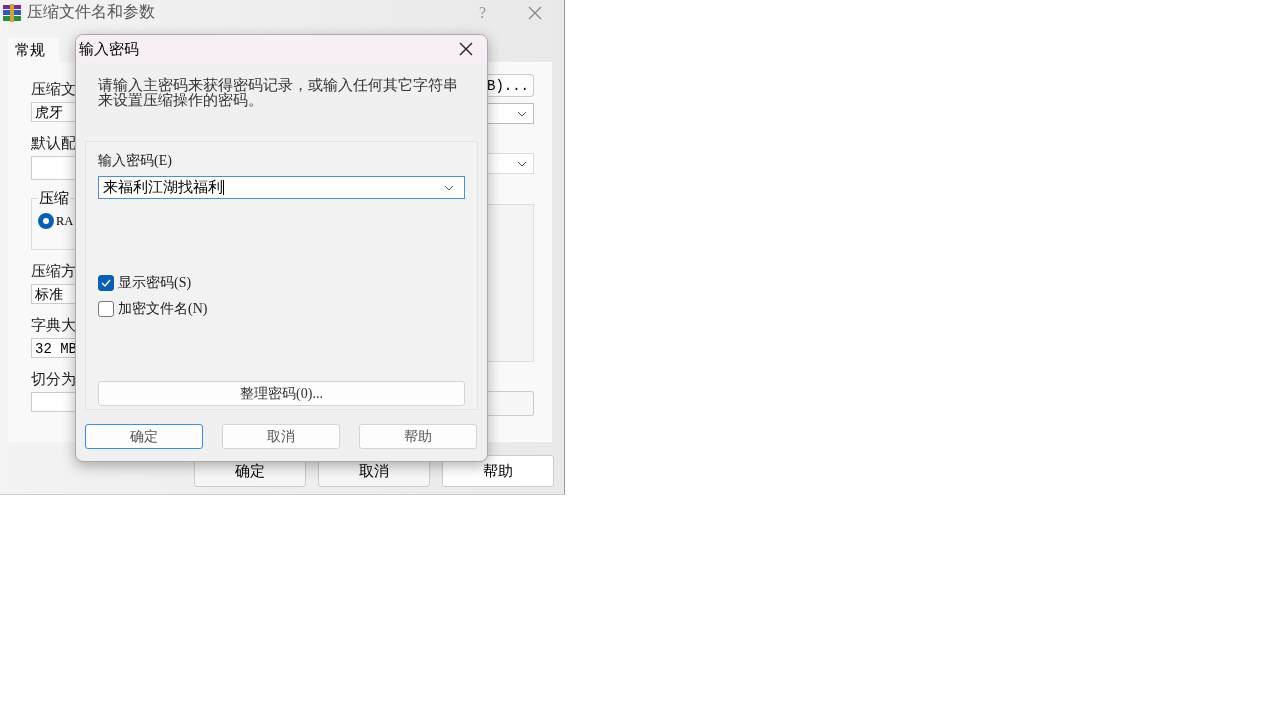 The height and width of the screenshot is (720, 1280). I want to click on field-label: 切分为, so click(53, 379).